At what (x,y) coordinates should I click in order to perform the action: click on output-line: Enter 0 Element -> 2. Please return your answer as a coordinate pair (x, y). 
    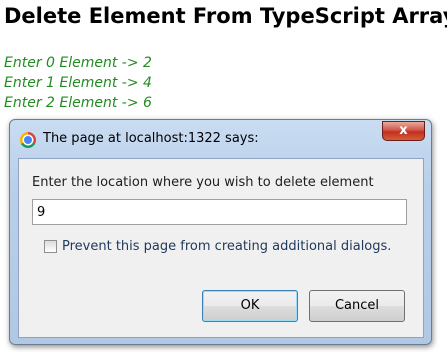
    Looking at the image, I should click on (78, 63).